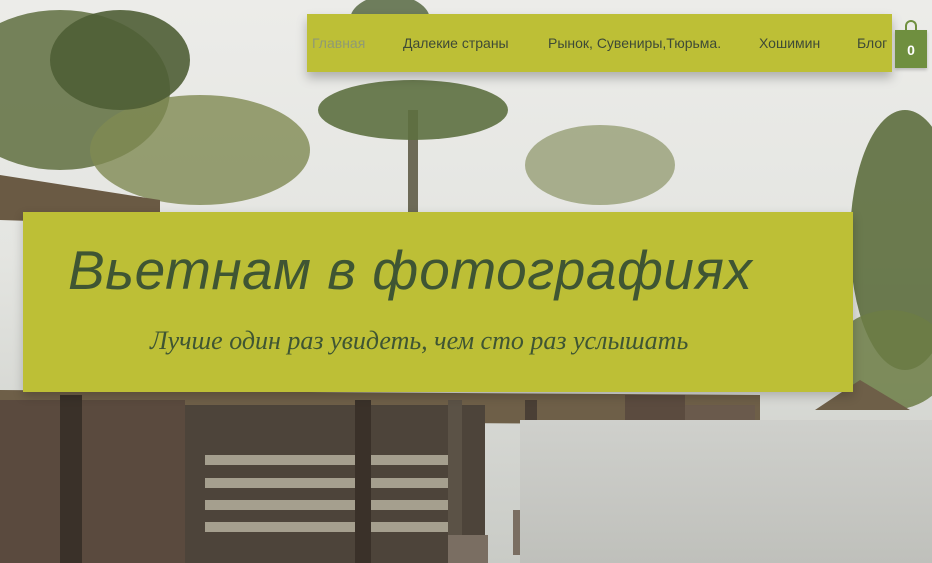 The image size is (932, 563). Describe the element at coordinates (872, 43) in the screenshot. I see `nav-item-blog: Блог` at that location.